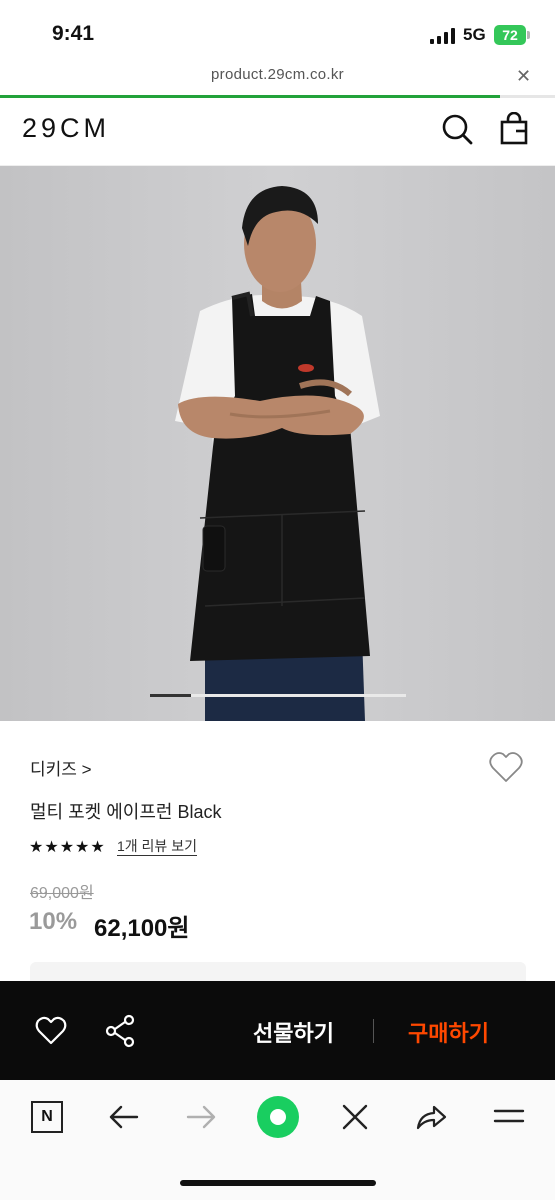 Image resolution: width=555 pixels, height=1200 pixels. What do you see at coordinates (47, 1117) in the screenshot?
I see `naver-n-icon: N` at bounding box center [47, 1117].